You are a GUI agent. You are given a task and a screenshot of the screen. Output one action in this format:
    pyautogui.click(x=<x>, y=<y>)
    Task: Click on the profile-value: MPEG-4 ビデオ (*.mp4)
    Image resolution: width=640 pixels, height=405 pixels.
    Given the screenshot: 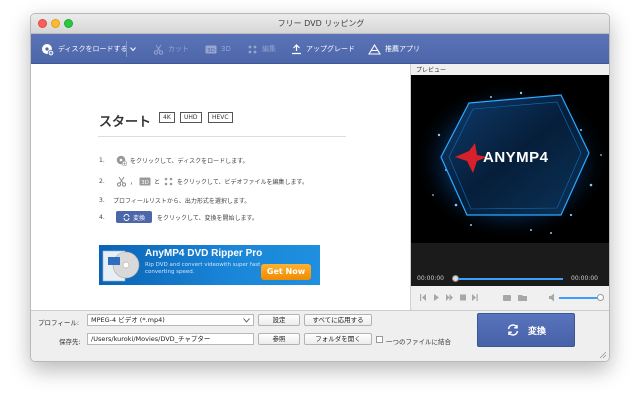 What is the action you would take?
    pyautogui.click(x=128, y=320)
    